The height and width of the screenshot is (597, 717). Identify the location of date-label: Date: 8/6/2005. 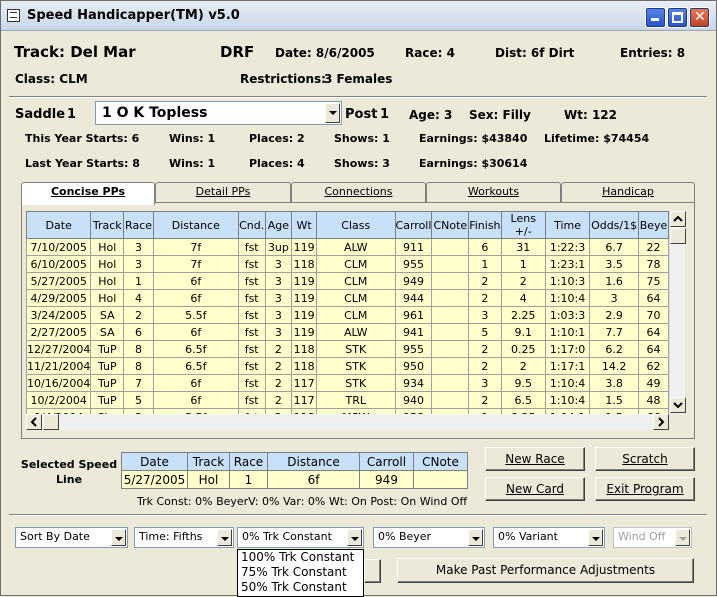
(325, 53).